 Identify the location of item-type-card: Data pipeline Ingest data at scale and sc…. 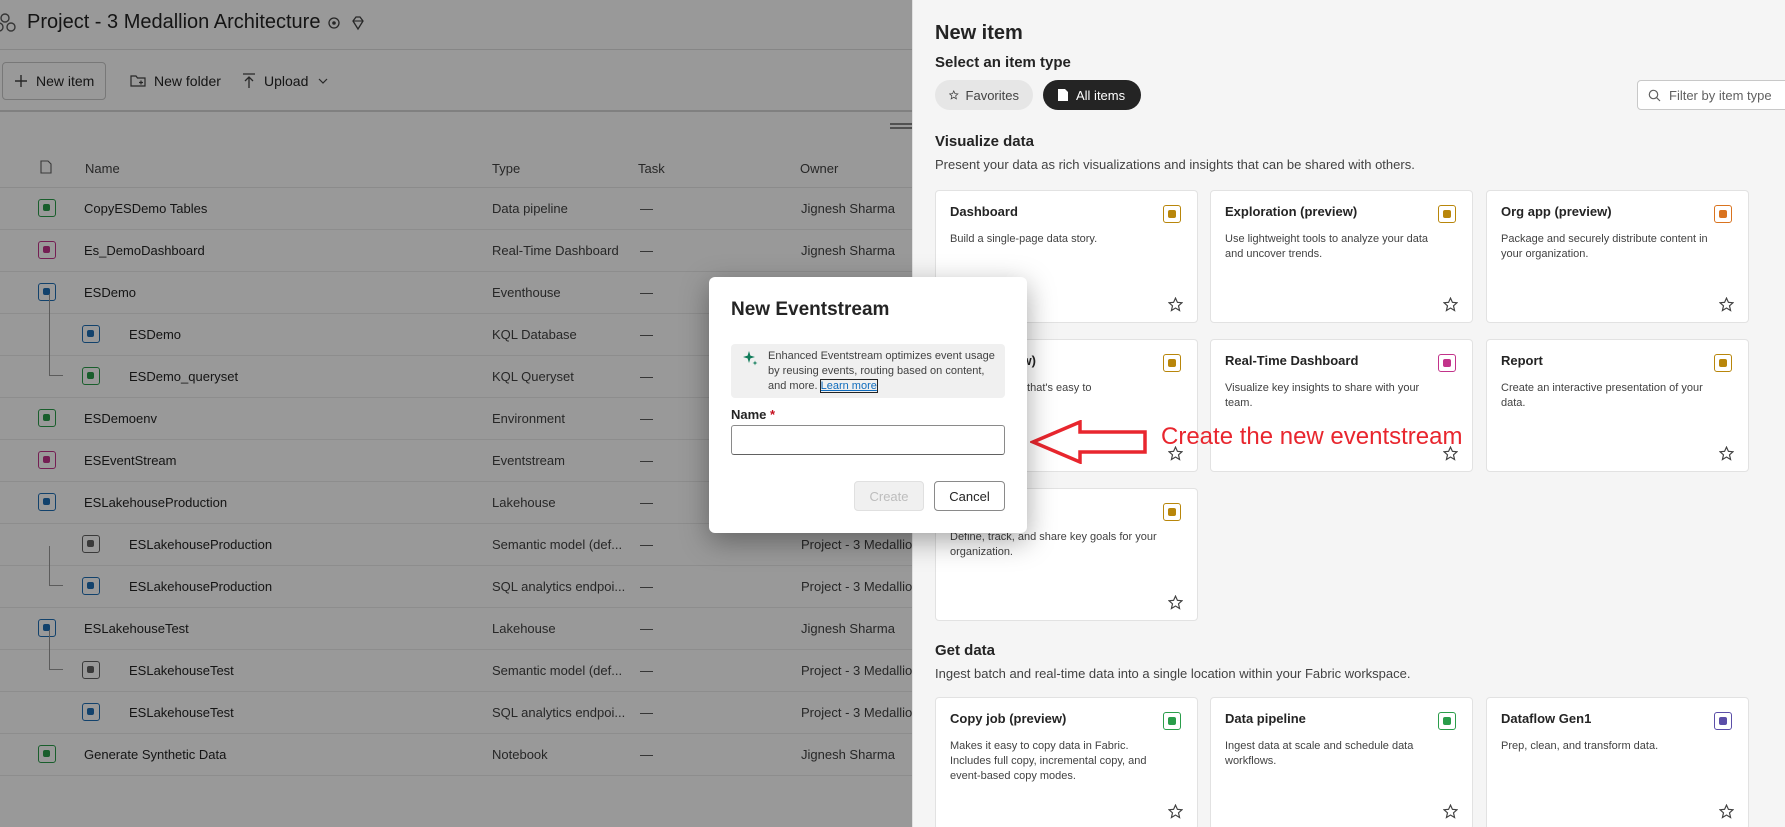
(1341, 762).